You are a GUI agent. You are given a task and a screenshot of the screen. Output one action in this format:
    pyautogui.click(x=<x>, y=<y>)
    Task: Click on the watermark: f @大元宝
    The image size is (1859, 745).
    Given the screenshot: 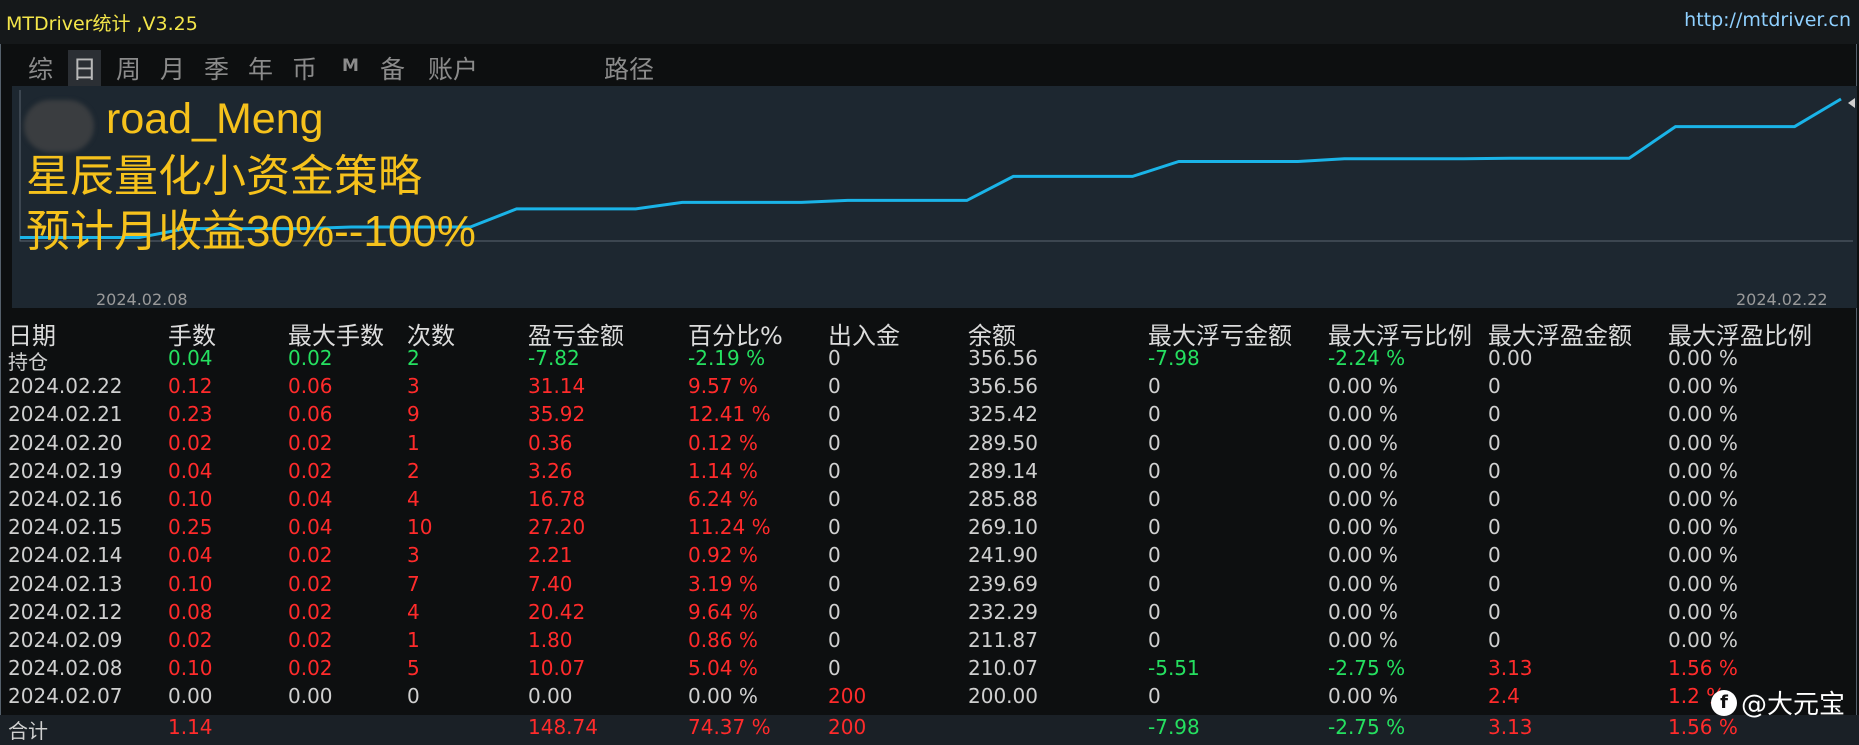 What is the action you would take?
    pyautogui.click(x=1778, y=702)
    